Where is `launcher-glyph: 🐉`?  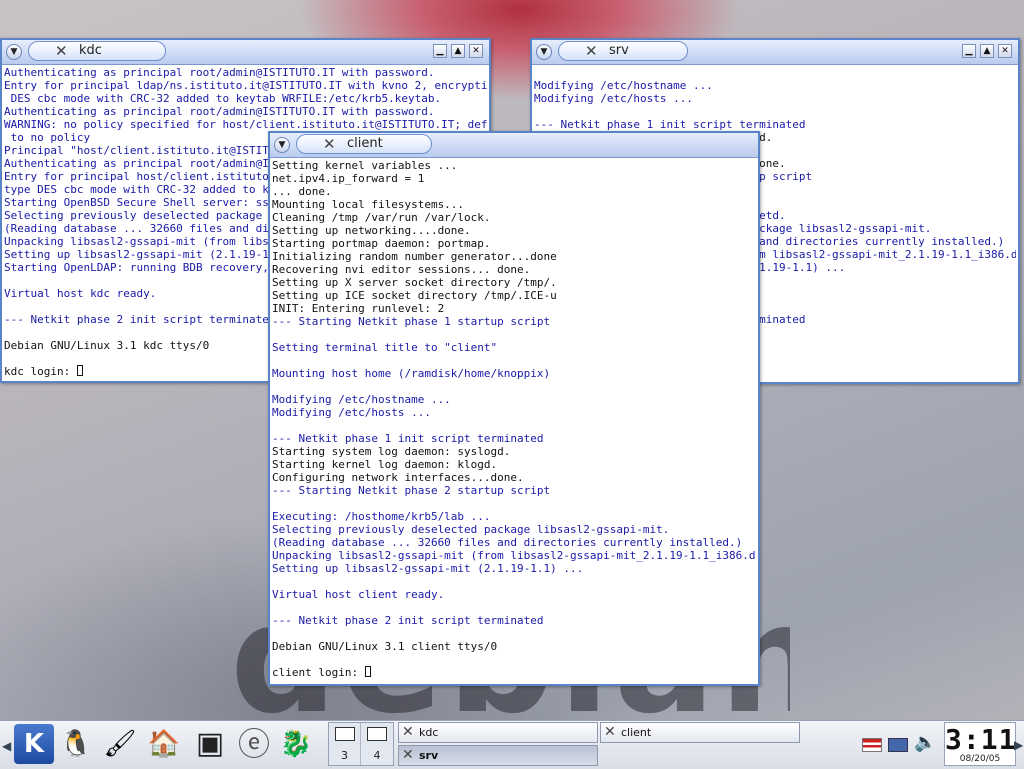
launcher-glyph: 🐉 is located at coordinates (296, 744).